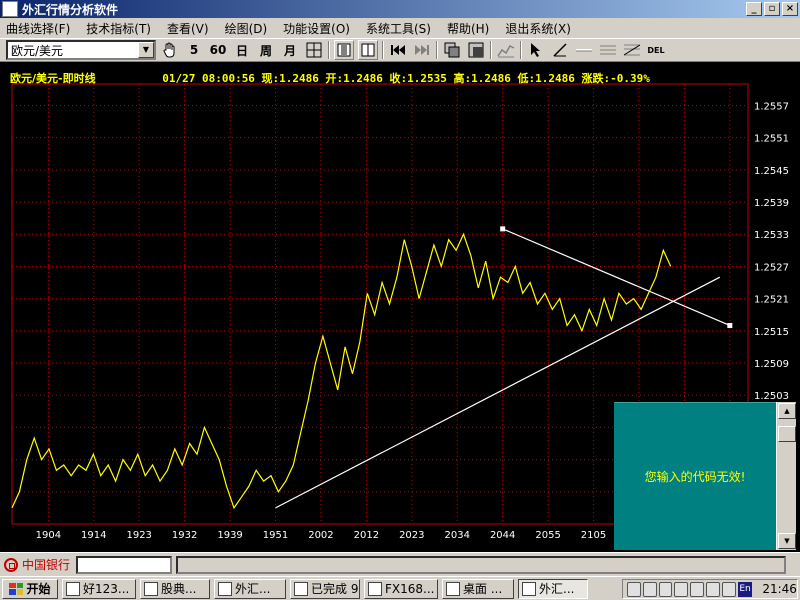 The width and height of the screenshot is (800, 600). Describe the element at coordinates (632, 50) in the screenshot. I see `fibonacci-icon` at that location.